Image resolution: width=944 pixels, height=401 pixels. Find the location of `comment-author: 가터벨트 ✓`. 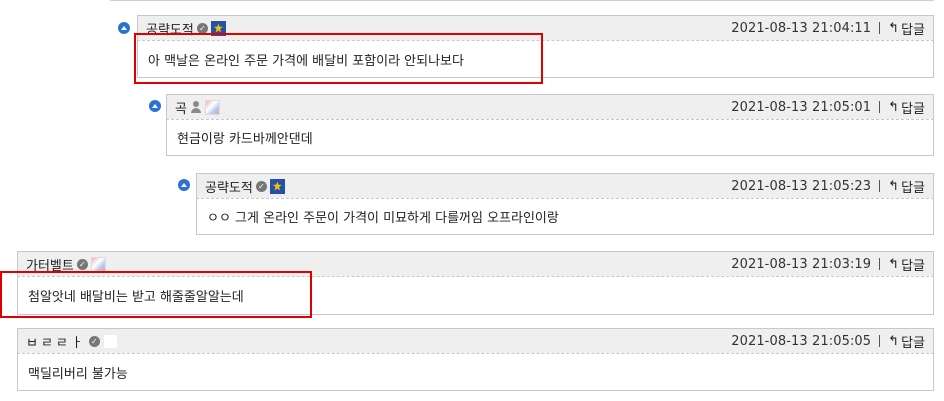

comment-author: 가터벨트 ✓ is located at coordinates (66, 264).